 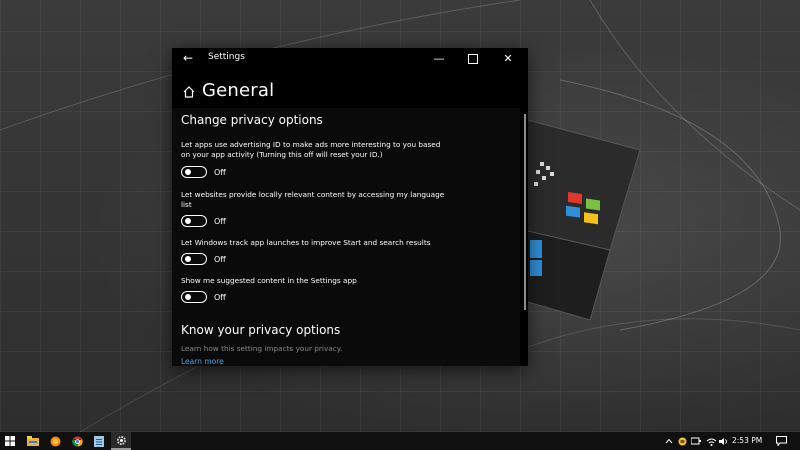 I want to click on toggle-state-track-app-launches: Off, so click(x=220, y=259).